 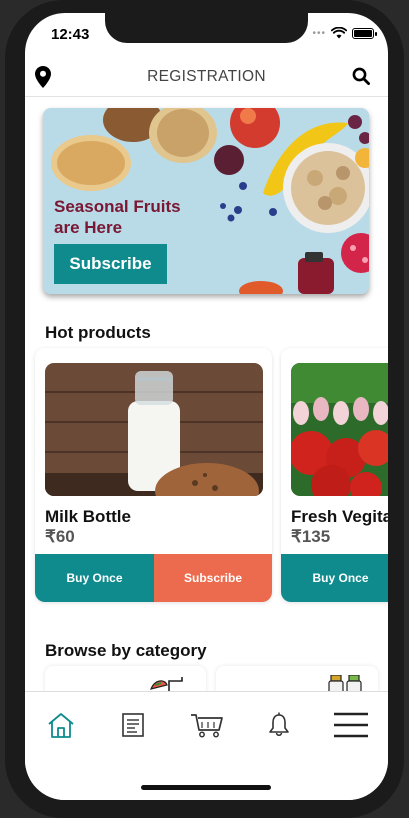 I want to click on battery-icon, so click(x=364, y=33).